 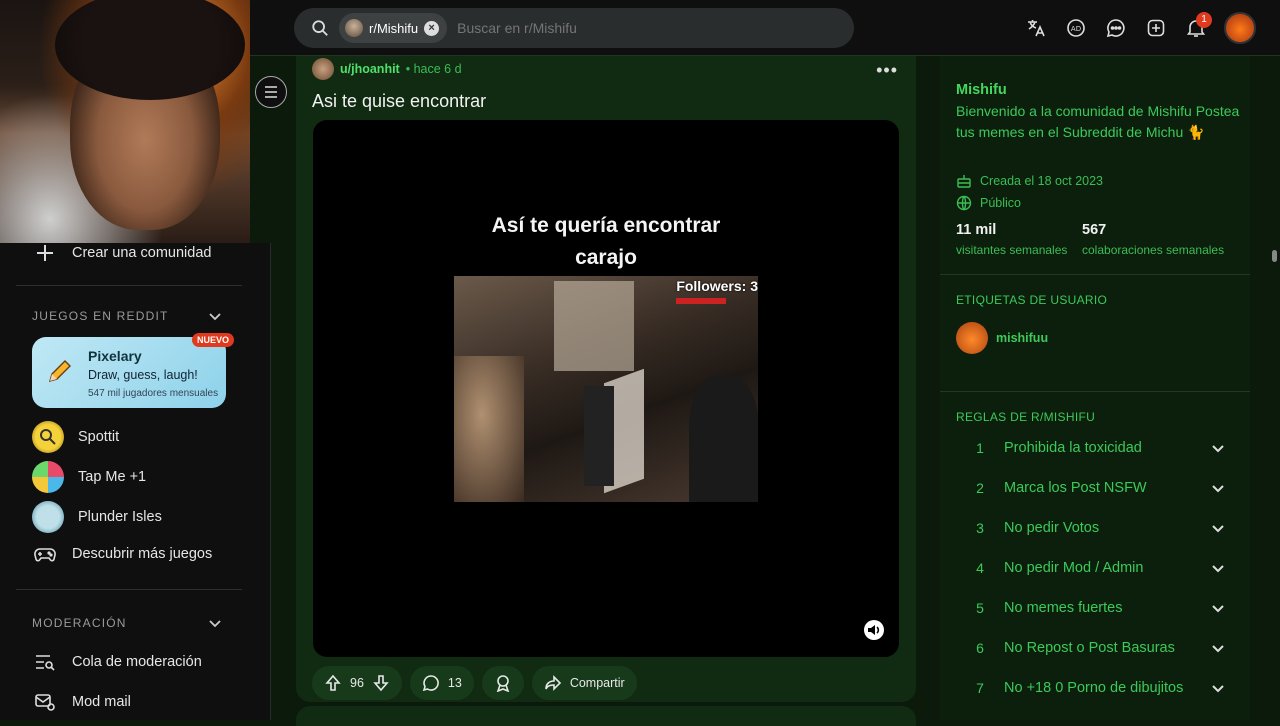 I want to click on search-bar: r/Mishifu ×, so click(x=574, y=28).